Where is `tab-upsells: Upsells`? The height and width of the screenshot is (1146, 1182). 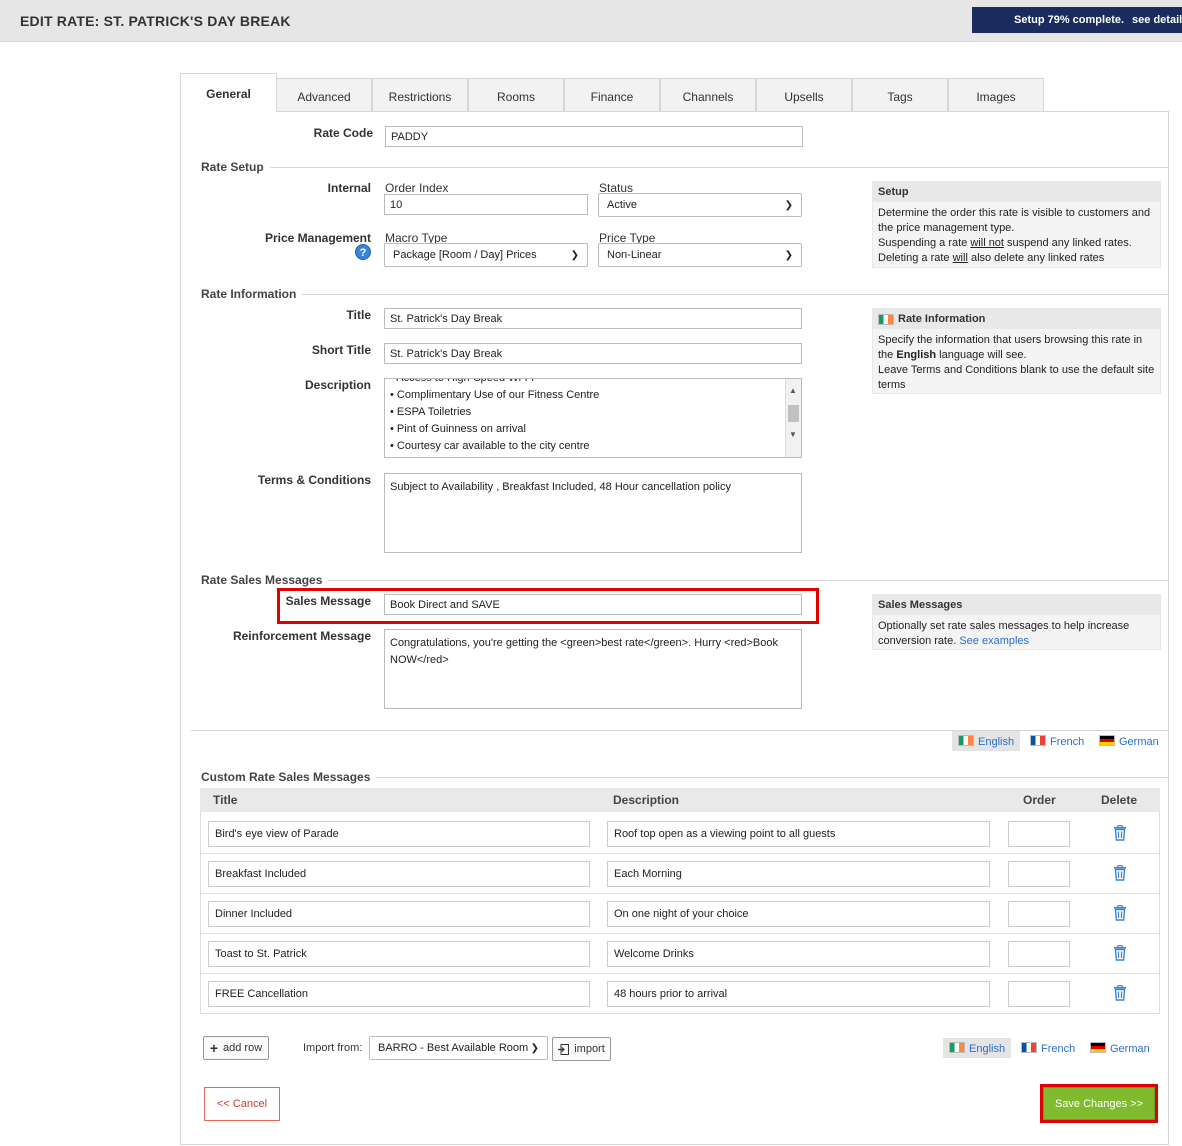
tab-upsells: Upsells is located at coordinates (804, 95).